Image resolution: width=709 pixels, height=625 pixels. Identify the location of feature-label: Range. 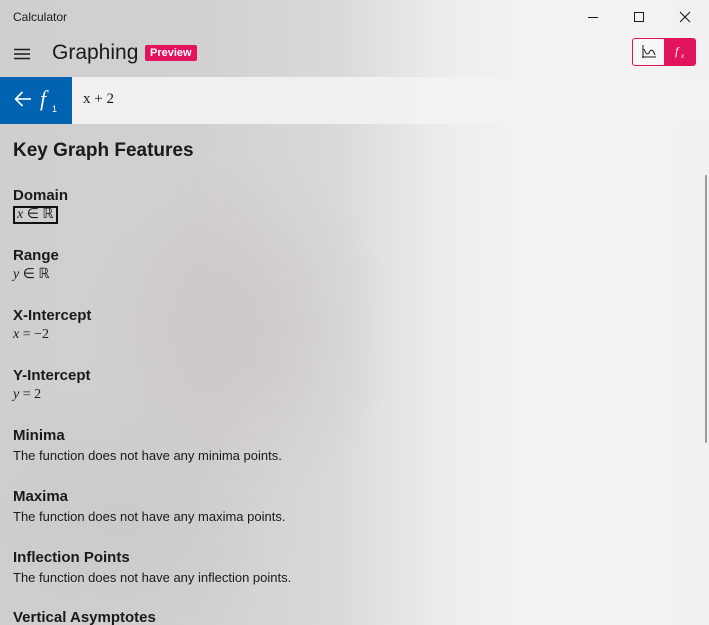
(36, 255).